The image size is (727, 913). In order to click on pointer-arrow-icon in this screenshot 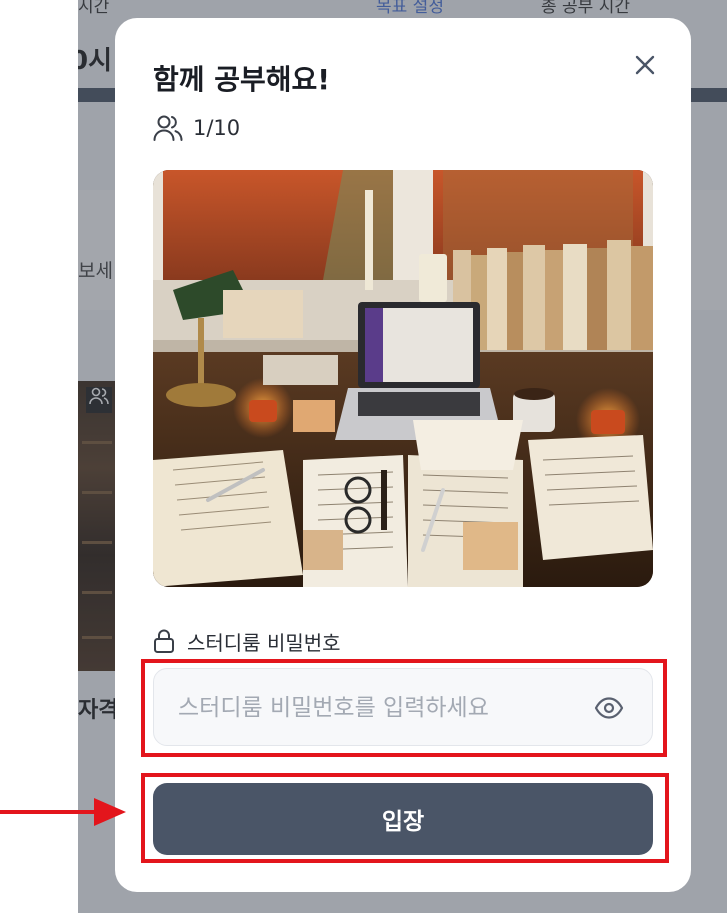, I will do `click(63, 812)`.